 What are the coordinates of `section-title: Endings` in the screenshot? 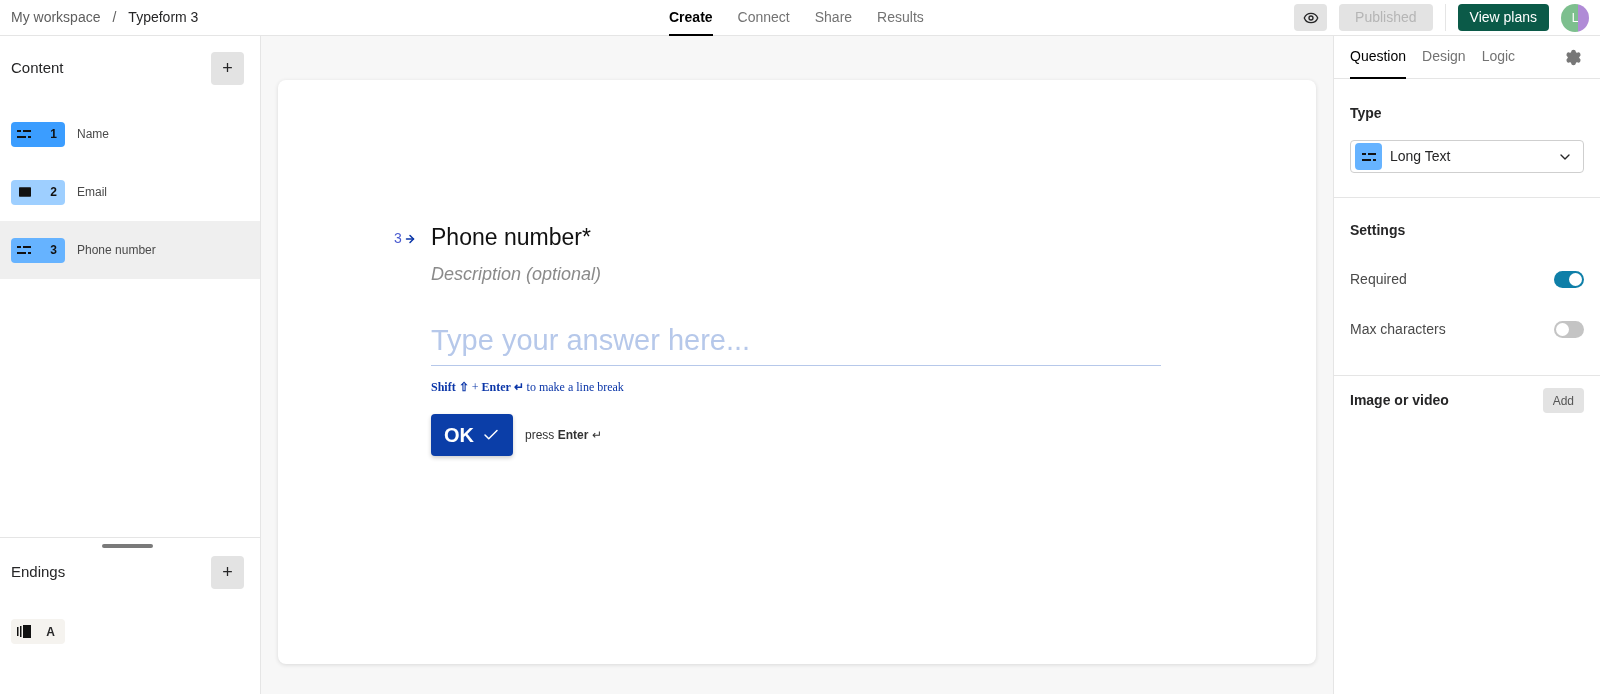 It's located at (38, 572).